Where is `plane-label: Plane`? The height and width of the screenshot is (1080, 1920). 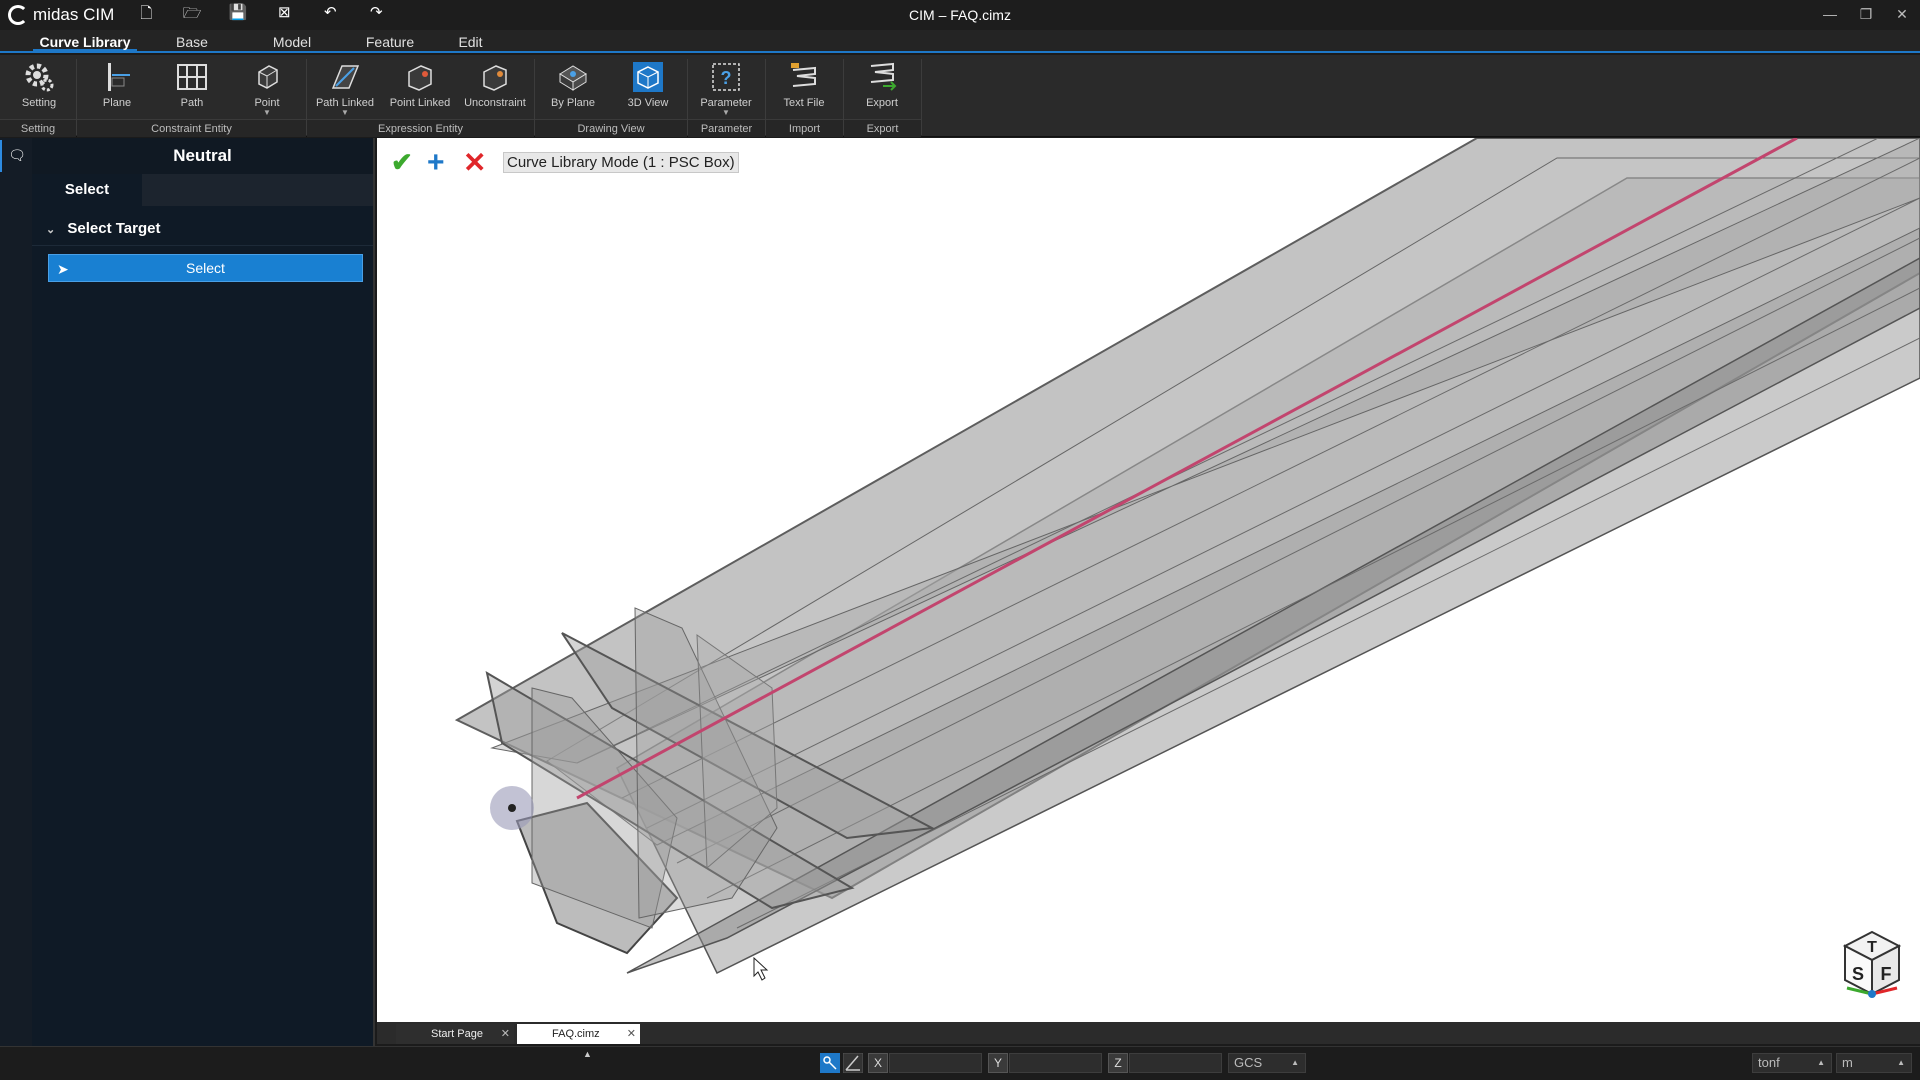
plane-label: Plane is located at coordinates (117, 103).